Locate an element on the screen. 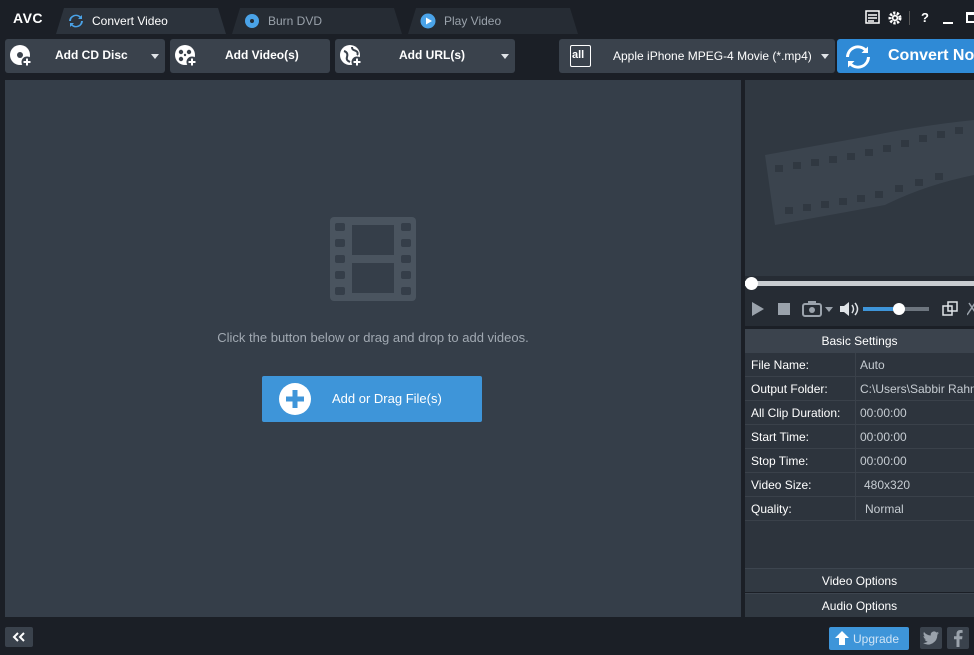 This screenshot has height=655, width=974. tab-convert-video: Convert Video is located at coordinates (141, 21).